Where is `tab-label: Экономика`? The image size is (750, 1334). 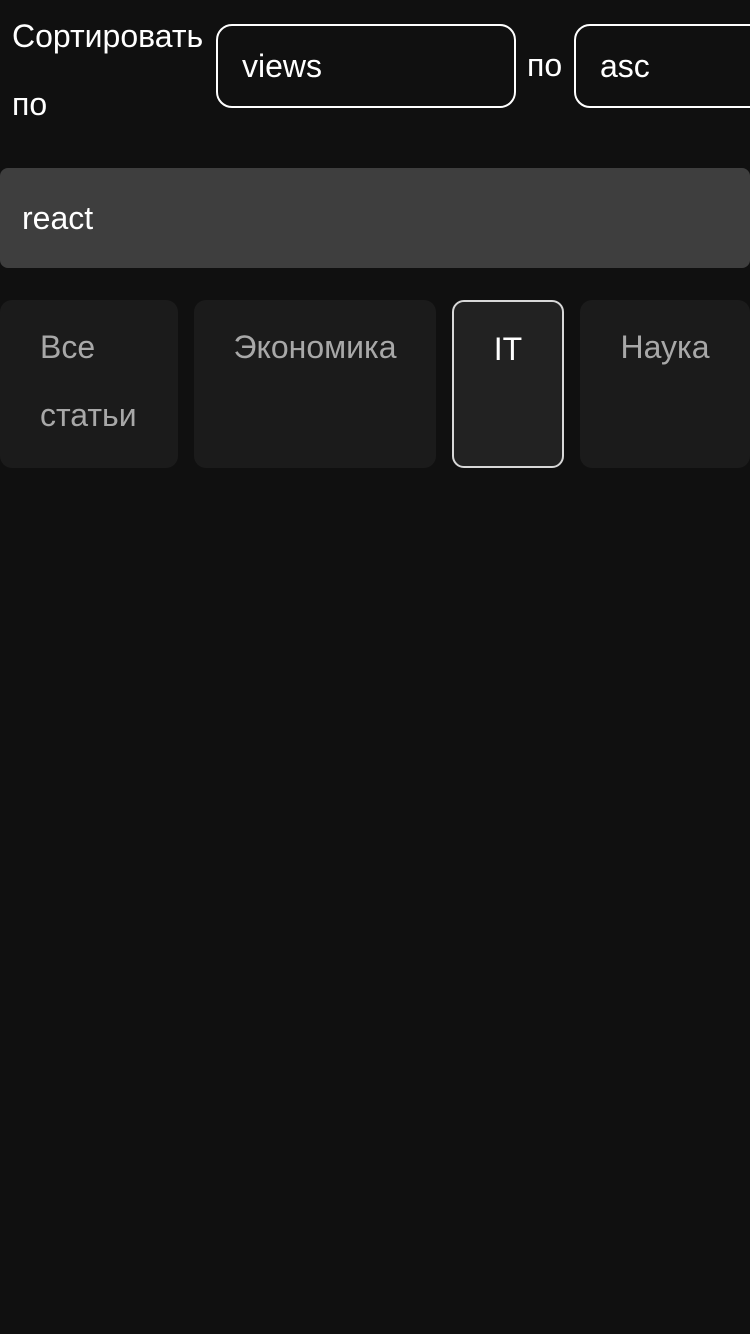 tab-label: Экономика is located at coordinates (315, 347).